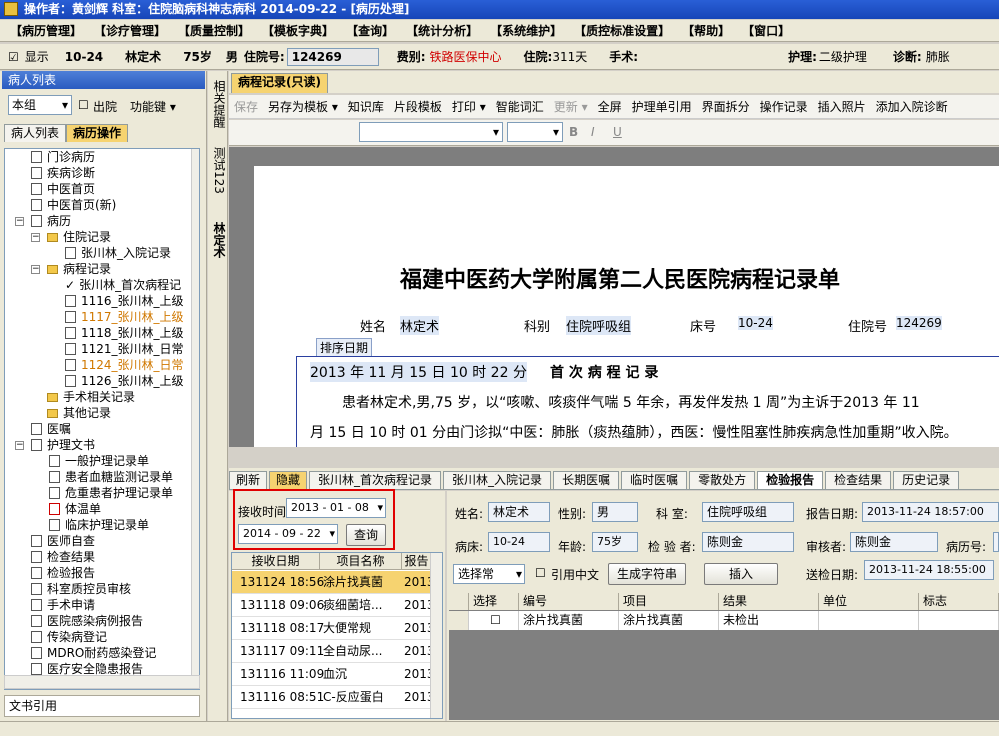 This screenshot has height=736, width=999. I want to click on italic-icon: I, so click(593, 132).